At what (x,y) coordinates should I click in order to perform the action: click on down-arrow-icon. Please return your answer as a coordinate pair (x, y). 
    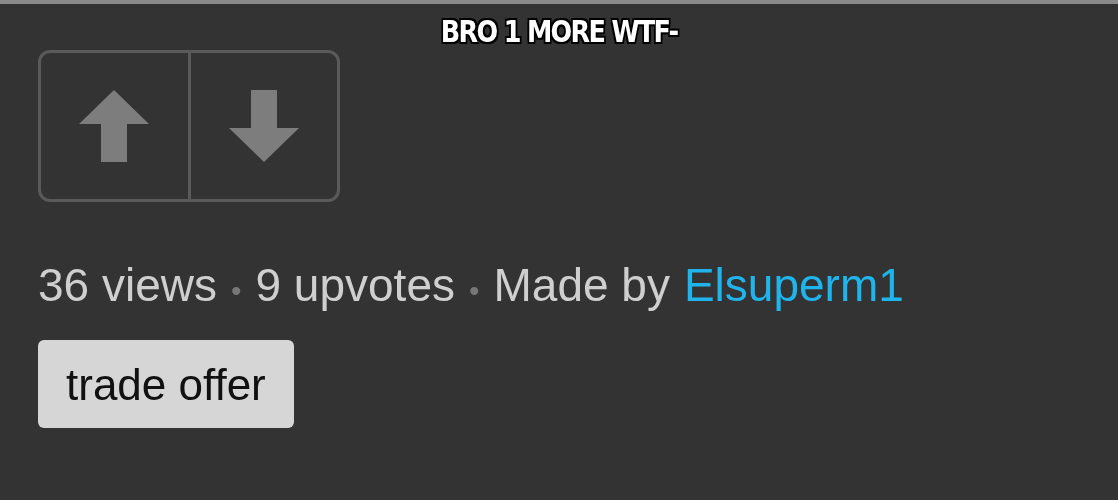
    Looking at the image, I should click on (263, 126).